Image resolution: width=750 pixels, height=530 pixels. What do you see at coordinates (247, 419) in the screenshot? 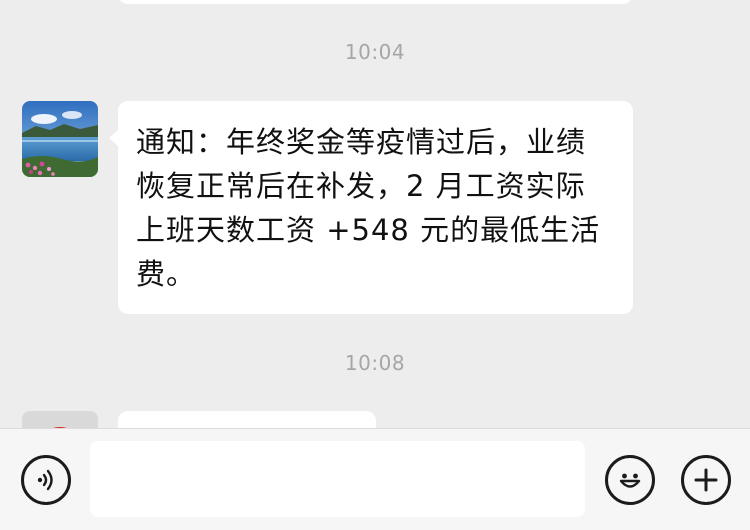
I see `message-bubble` at bounding box center [247, 419].